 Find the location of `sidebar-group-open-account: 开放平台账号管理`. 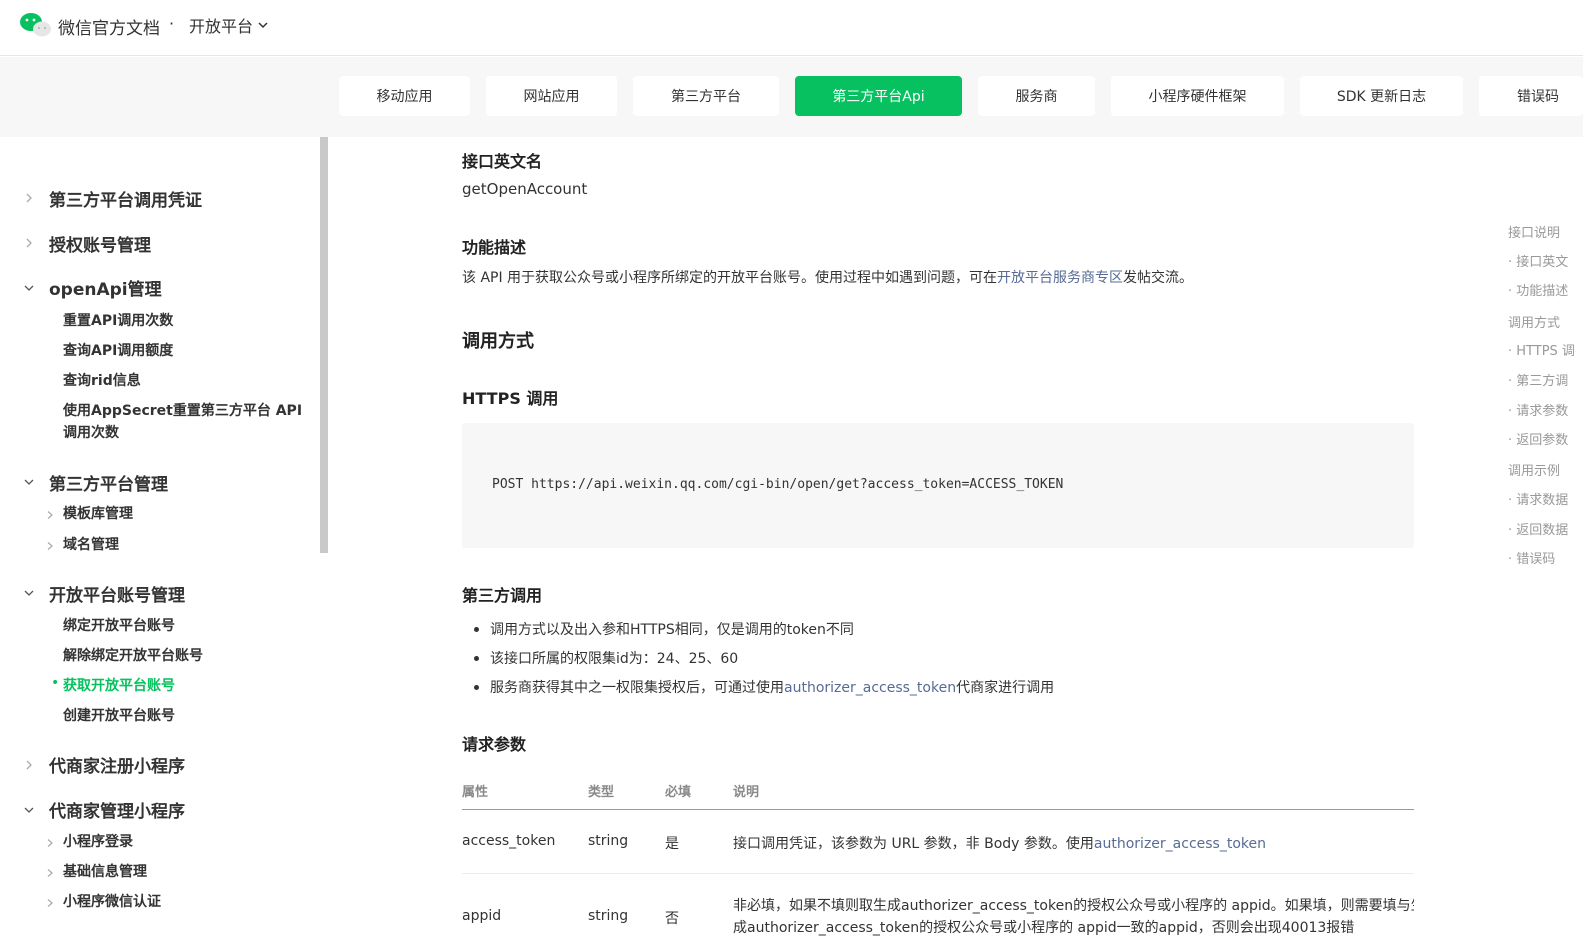

sidebar-group-open-account: 开放平台账号管理 is located at coordinates (117, 593).